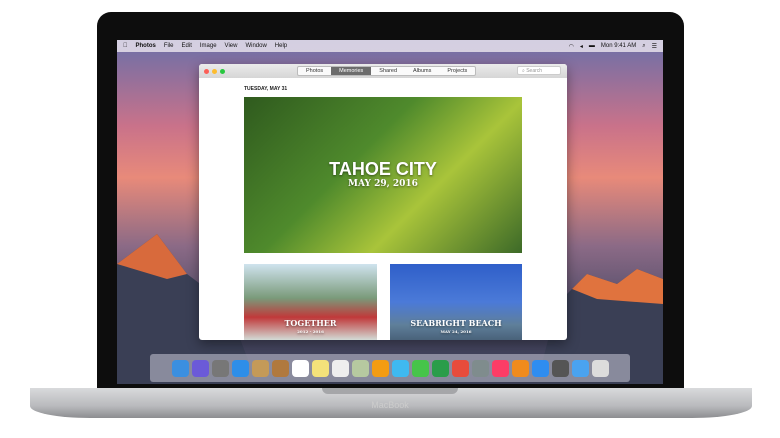  I want to click on memory-subtitle: MAY 24, 2016, so click(456, 331).